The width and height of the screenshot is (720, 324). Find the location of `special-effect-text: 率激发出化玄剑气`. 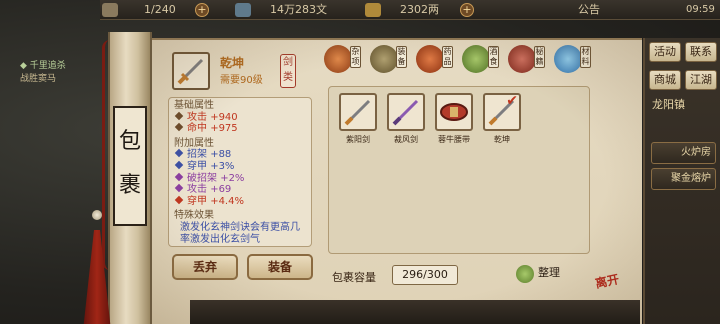

special-effect-text: 率激发出化玄剑气 is located at coordinates (220, 239).